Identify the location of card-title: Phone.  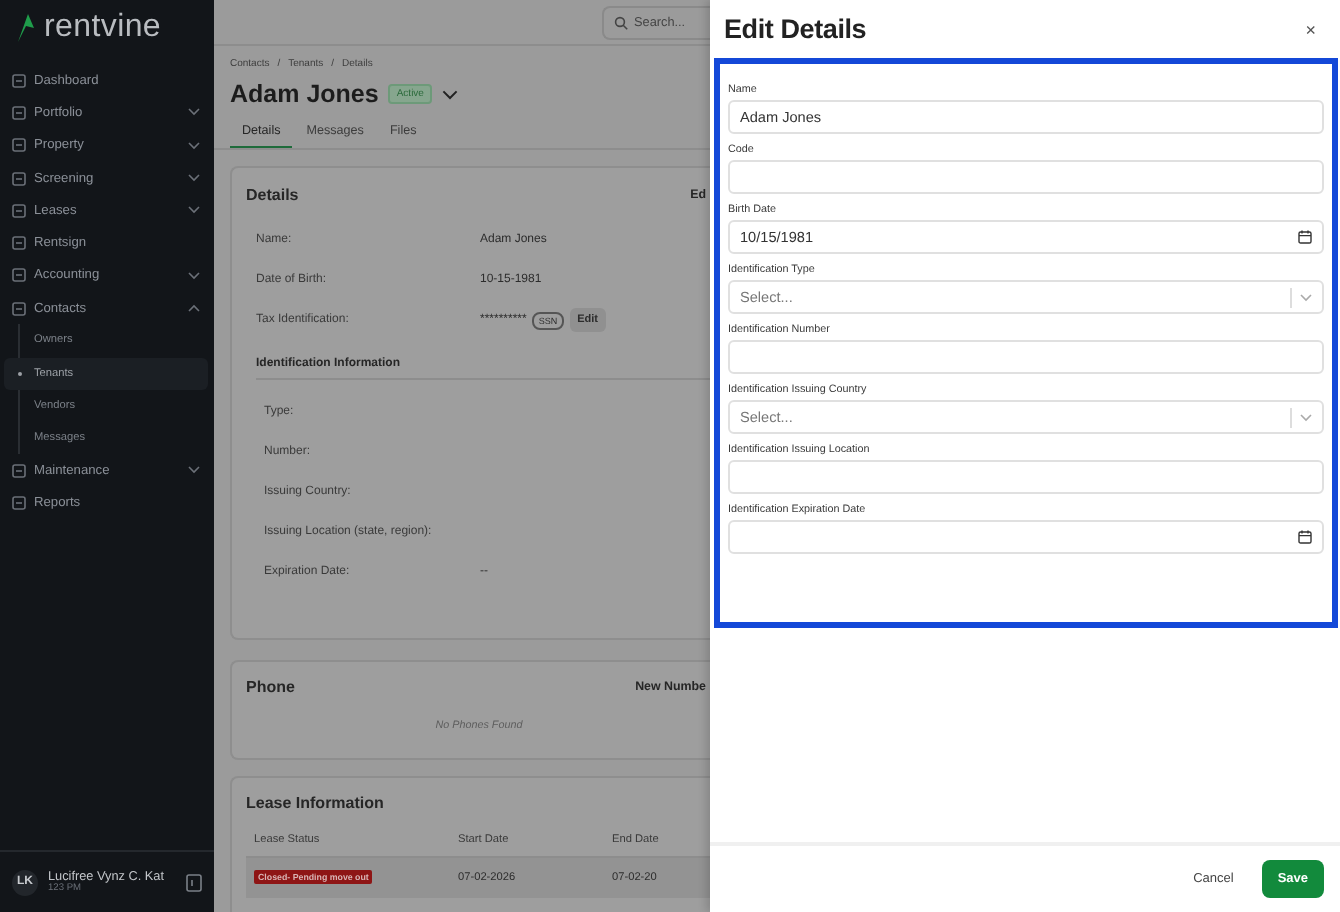
(270, 687).